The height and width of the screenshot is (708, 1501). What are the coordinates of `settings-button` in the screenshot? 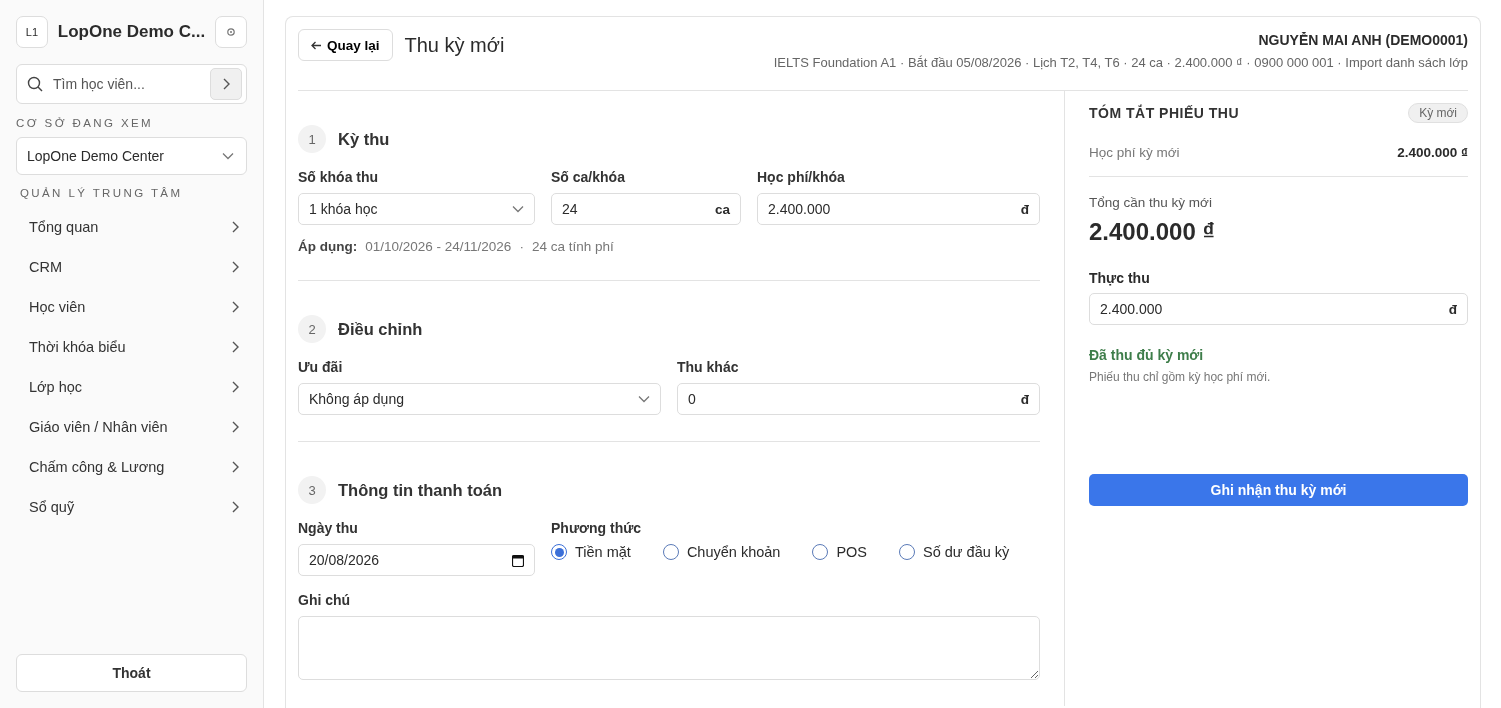 It's located at (231, 32).